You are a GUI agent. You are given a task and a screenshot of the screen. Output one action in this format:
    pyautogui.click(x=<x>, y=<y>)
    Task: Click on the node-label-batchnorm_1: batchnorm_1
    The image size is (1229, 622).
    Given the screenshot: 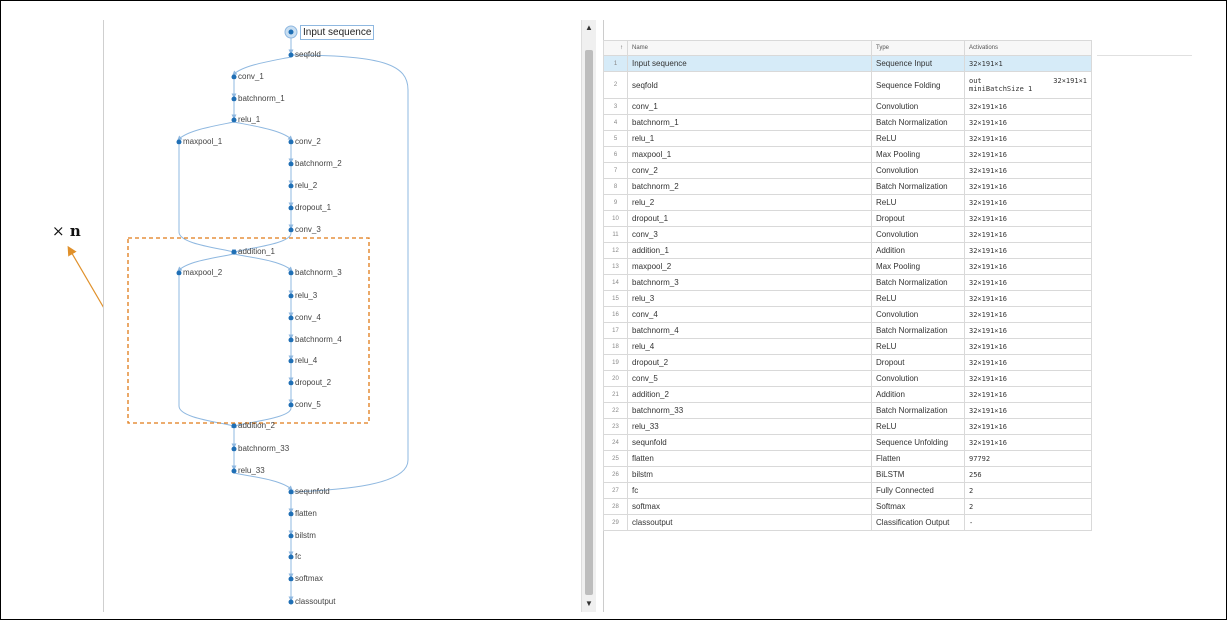 What is the action you would take?
    pyautogui.click(x=261, y=99)
    